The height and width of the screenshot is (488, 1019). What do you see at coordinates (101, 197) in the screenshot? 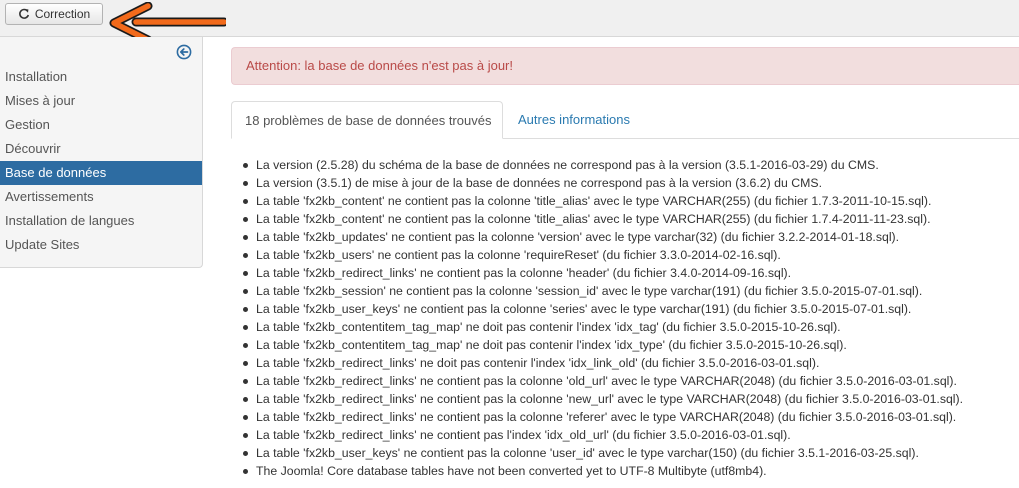
I see `sidebar-item-warnings: Avertissements` at bounding box center [101, 197].